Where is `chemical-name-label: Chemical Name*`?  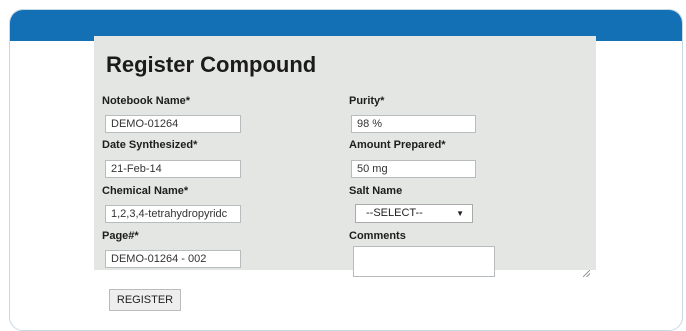
chemical-name-label: Chemical Name* is located at coordinates (145, 191).